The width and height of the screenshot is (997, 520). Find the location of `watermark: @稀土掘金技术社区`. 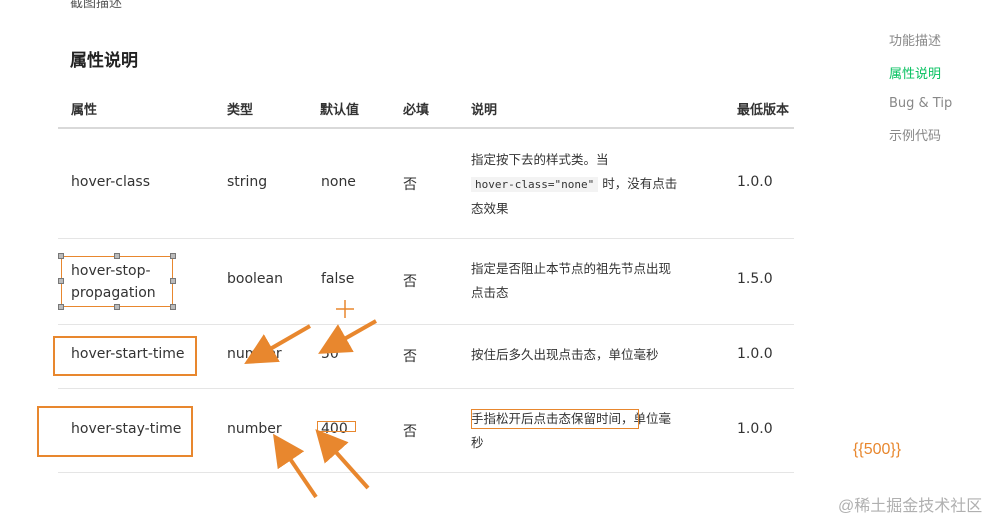

watermark: @稀土掘金技术社区 is located at coordinates (910, 506).